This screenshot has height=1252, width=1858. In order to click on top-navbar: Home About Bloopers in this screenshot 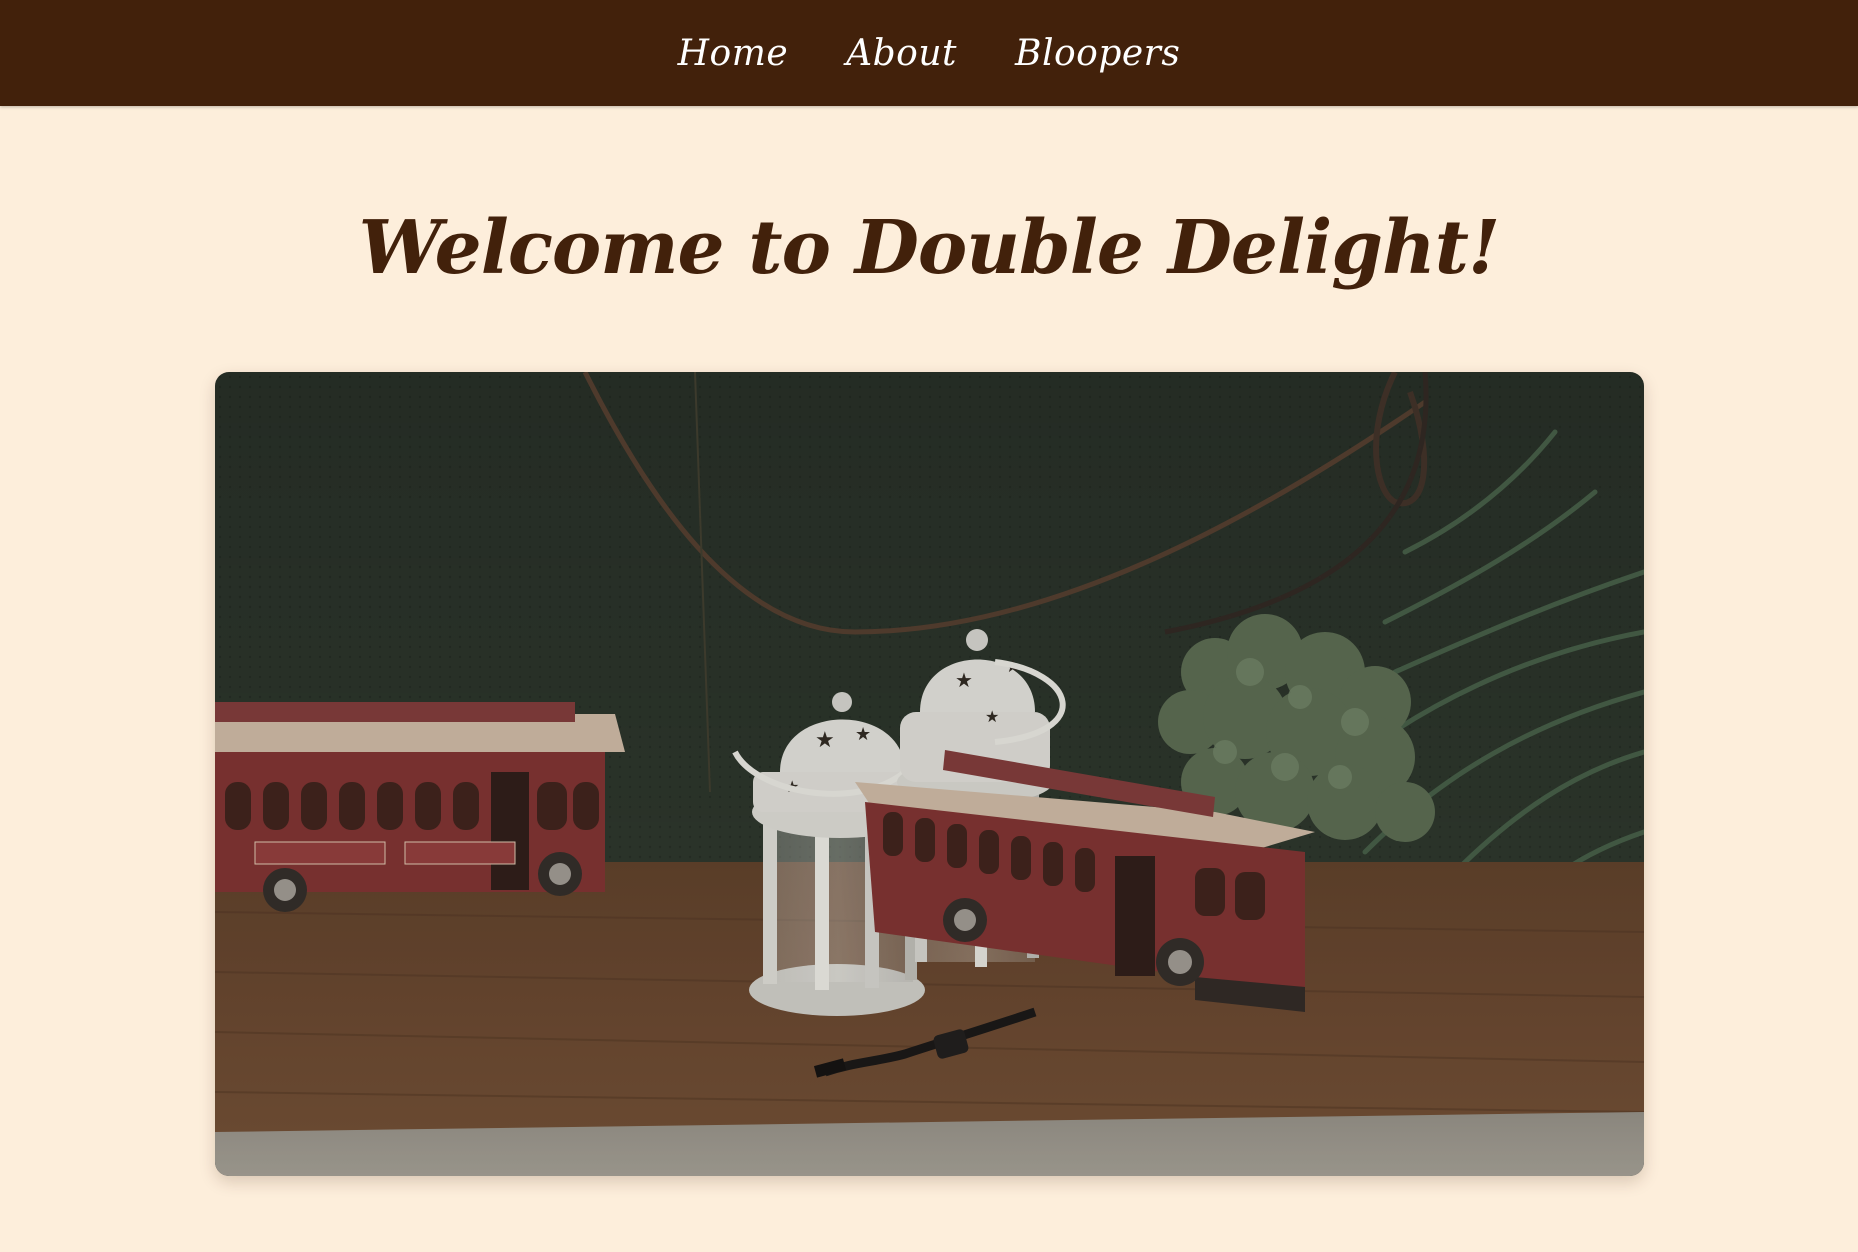, I will do `click(929, 53)`.